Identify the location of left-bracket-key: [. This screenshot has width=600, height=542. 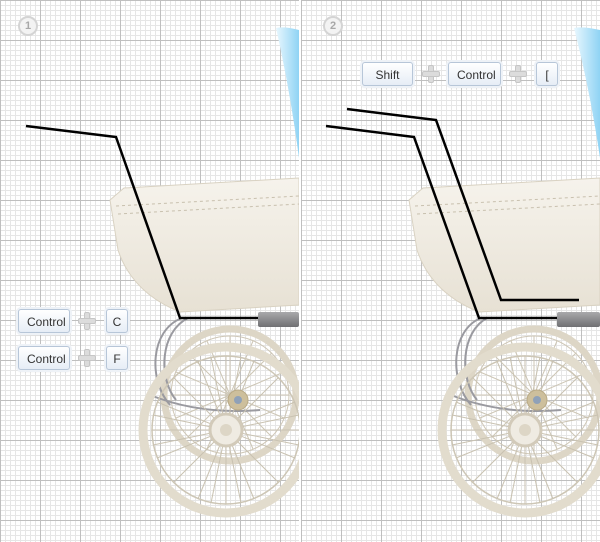
(547, 74).